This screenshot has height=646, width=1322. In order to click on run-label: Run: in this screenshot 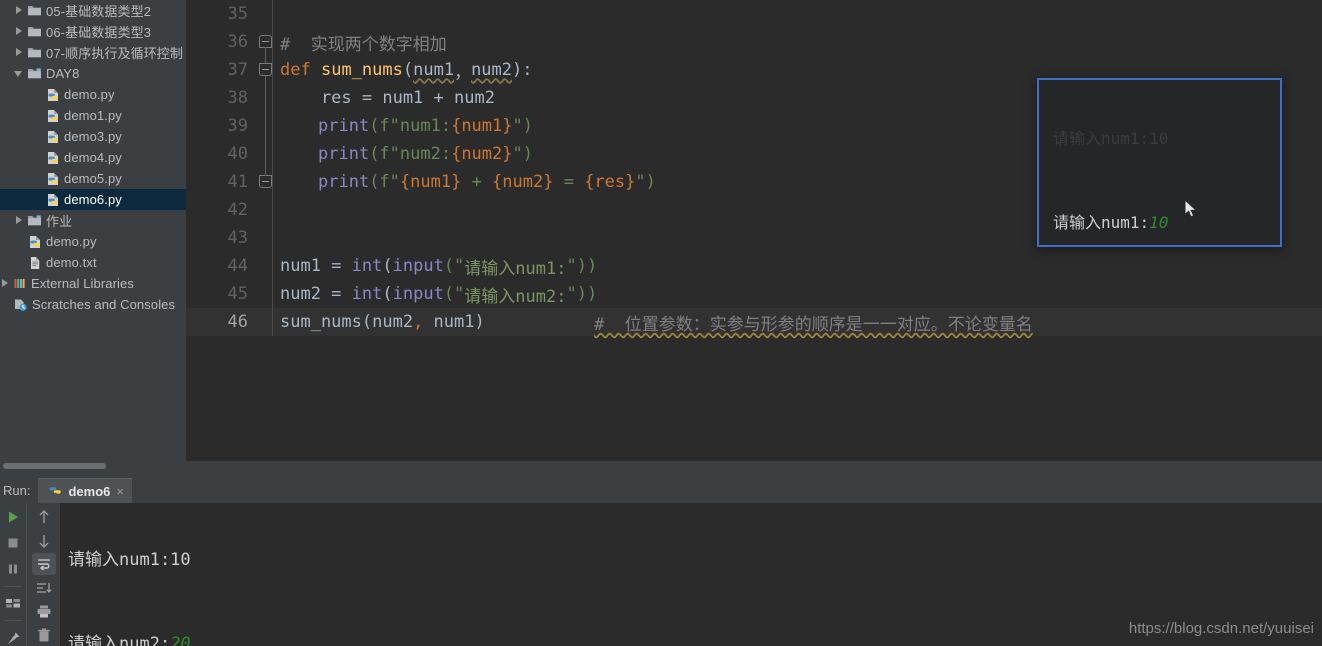, I will do `click(17, 490)`.